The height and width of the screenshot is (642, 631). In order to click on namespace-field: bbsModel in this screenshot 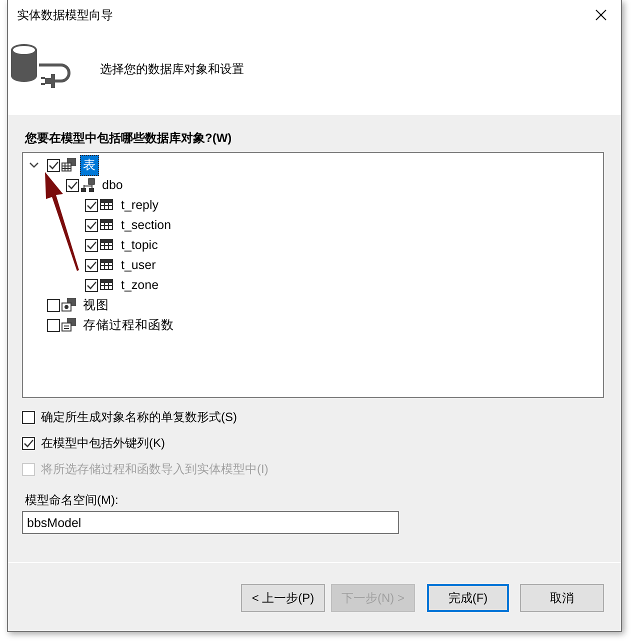, I will do `click(210, 522)`.